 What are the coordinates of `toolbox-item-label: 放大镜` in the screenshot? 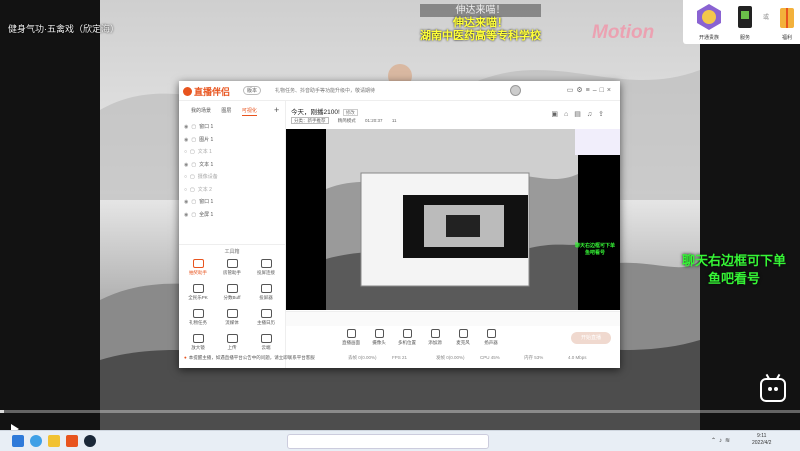 It's located at (198, 347).